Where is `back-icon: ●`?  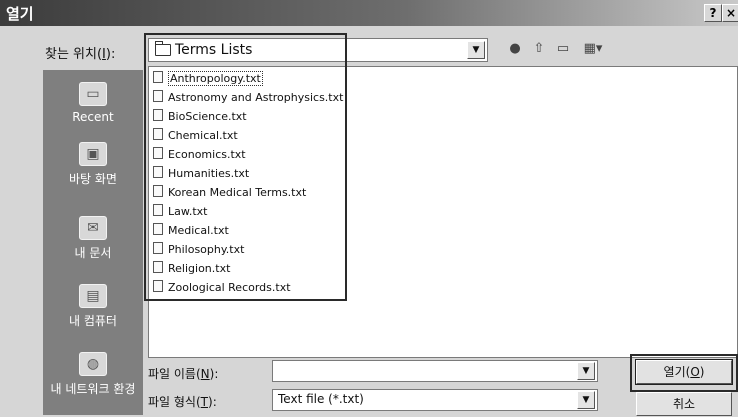
back-icon: ● is located at coordinates (515, 49).